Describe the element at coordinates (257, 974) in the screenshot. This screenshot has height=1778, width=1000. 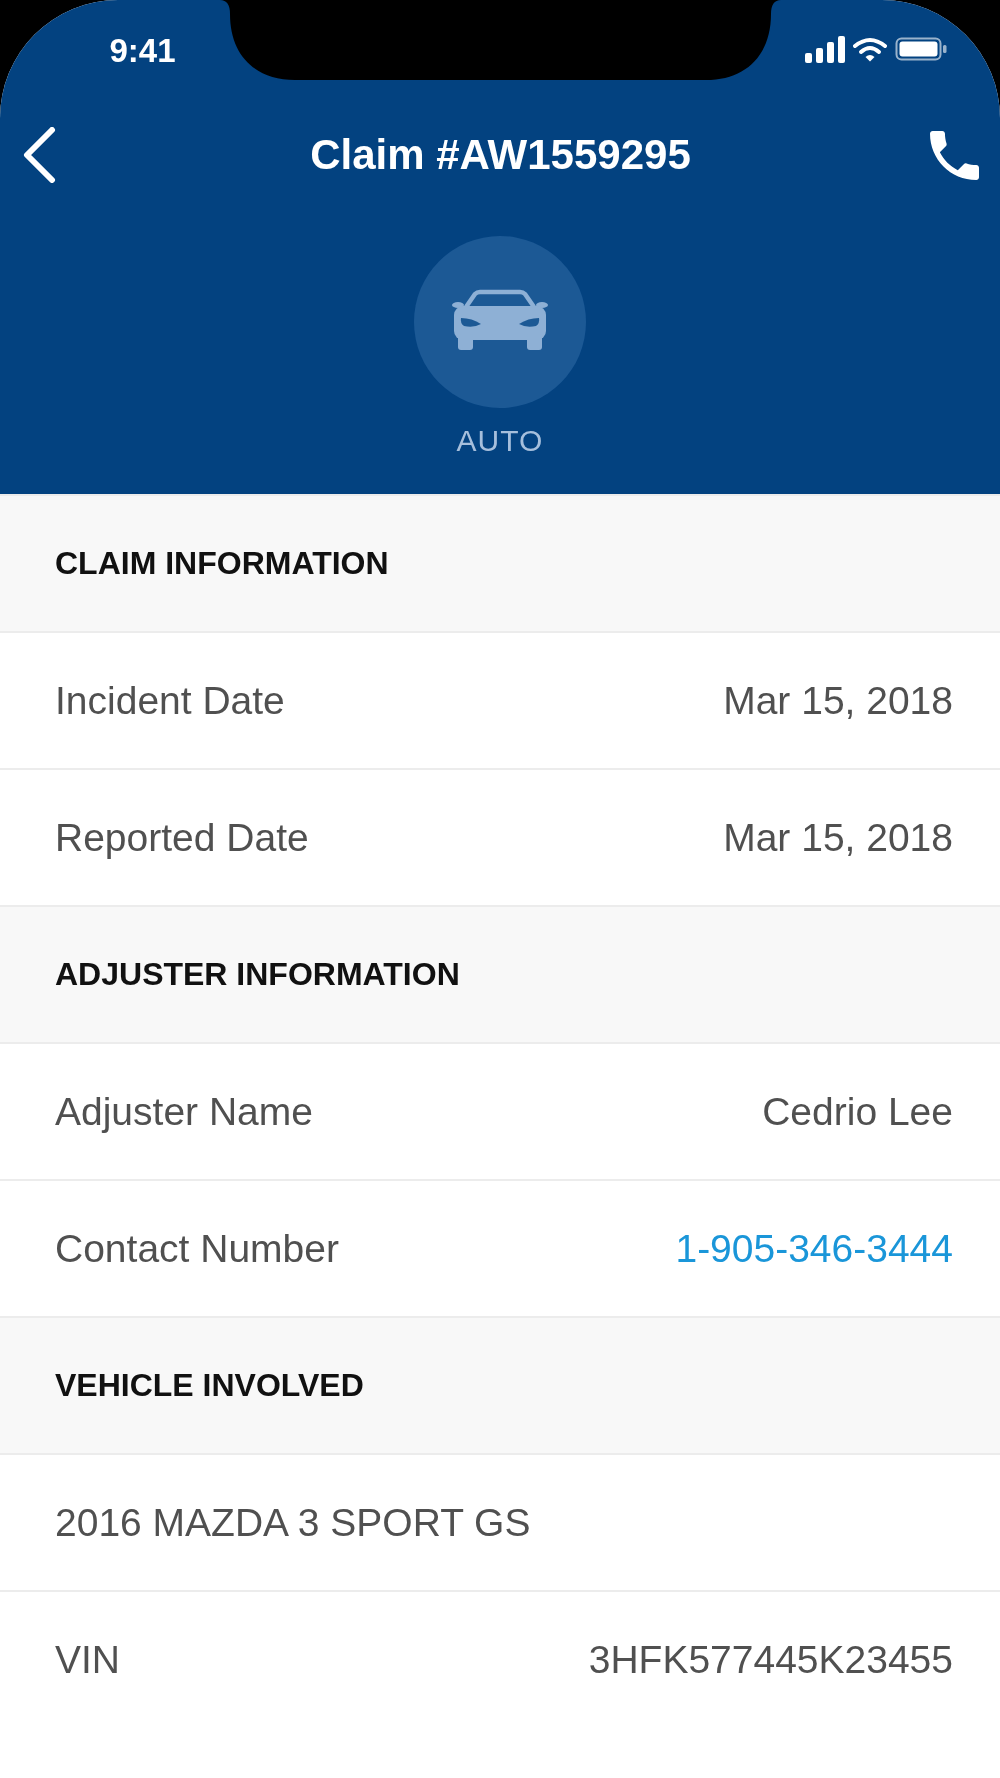
I see `section-title: ADJUSTER INFORMATION` at that location.